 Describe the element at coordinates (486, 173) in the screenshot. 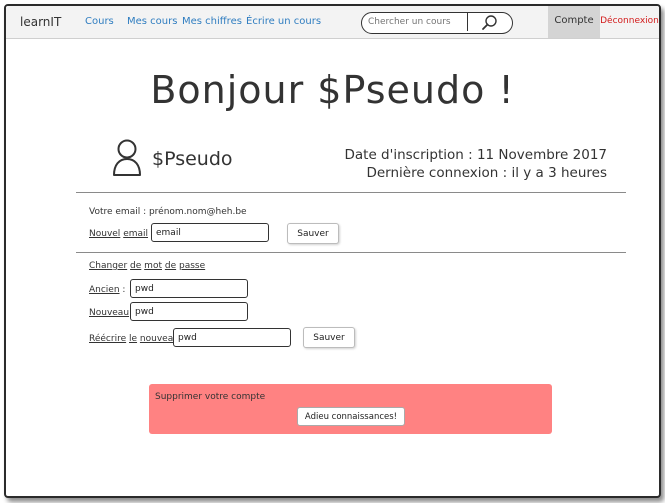

I see `last-login: Dernière connexion : il y a 3 heures` at that location.